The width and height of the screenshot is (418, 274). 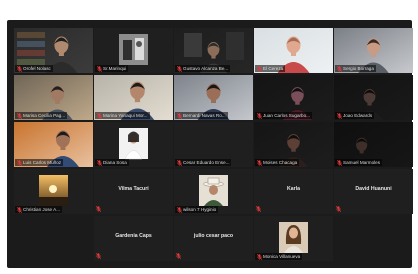 I want to click on participant-name-tag: Orofel Nolasc, so click(x=34, y=68).